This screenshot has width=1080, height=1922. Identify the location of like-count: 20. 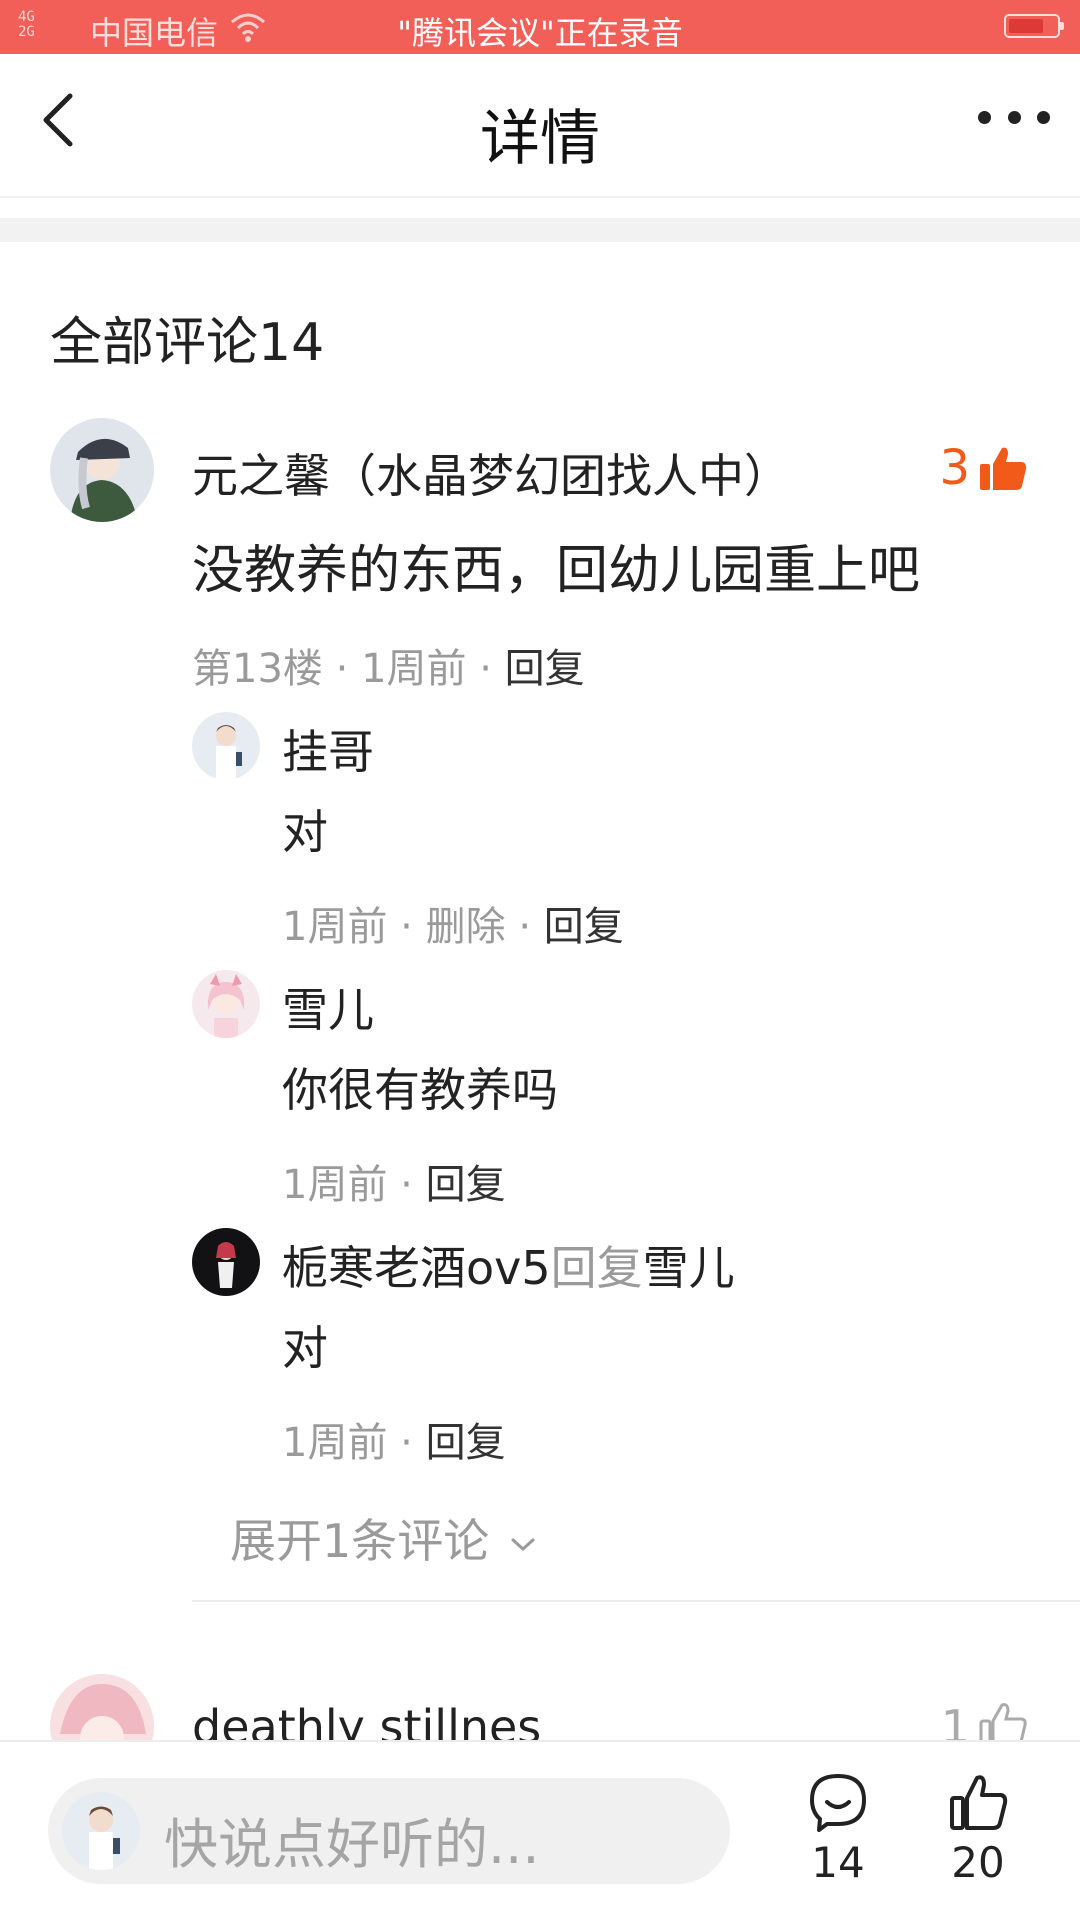
(978, 1862).